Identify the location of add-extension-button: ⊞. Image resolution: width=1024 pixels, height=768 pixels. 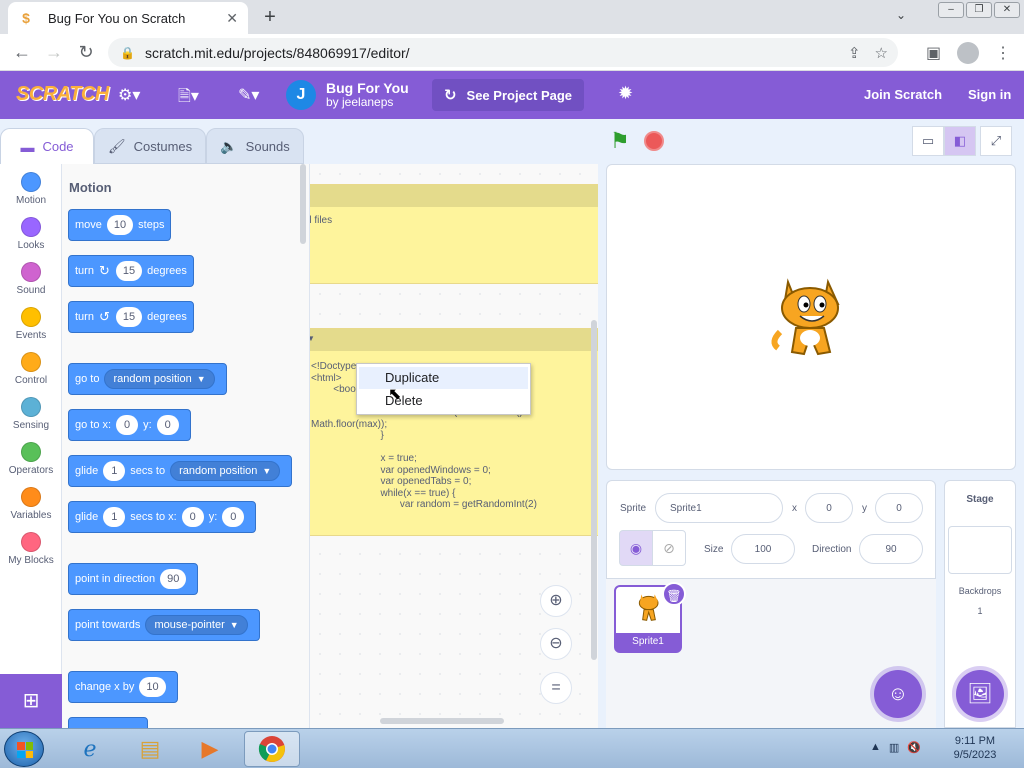
(31, 701).